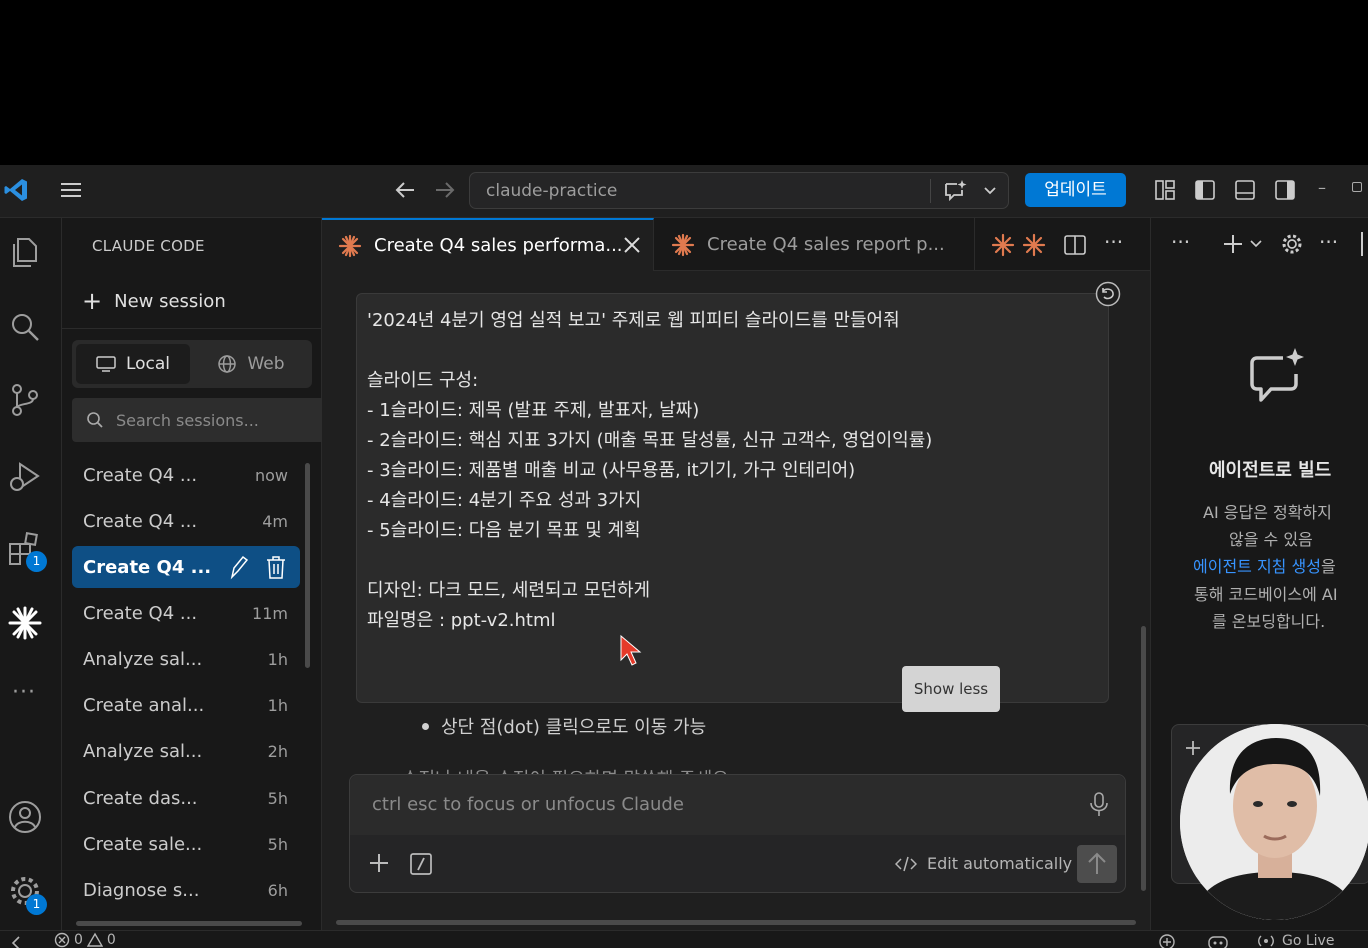  What do you see at coordinates (421, 864) in the screenshot?
I see `slash-command-icon` at bounding box center [421, 864].